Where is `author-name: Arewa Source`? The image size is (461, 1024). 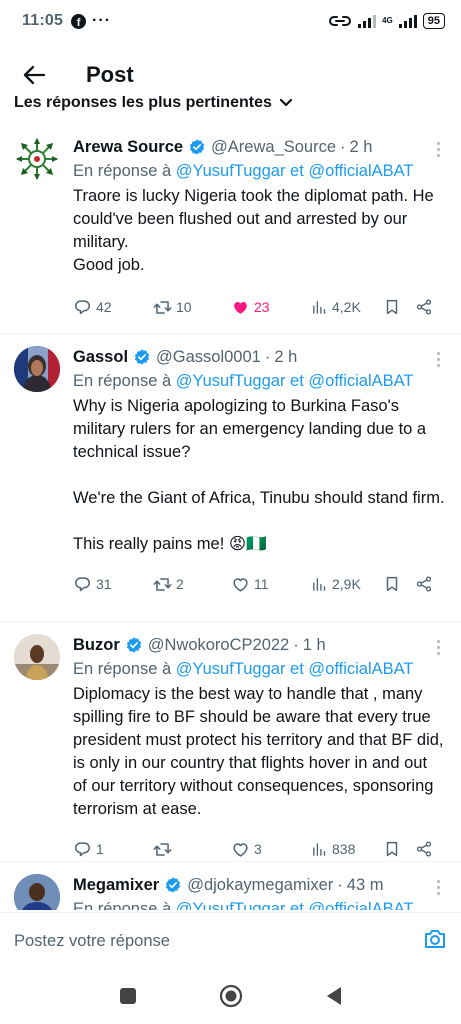 author-name: Arewa Source is located at coordinates (128, 147).